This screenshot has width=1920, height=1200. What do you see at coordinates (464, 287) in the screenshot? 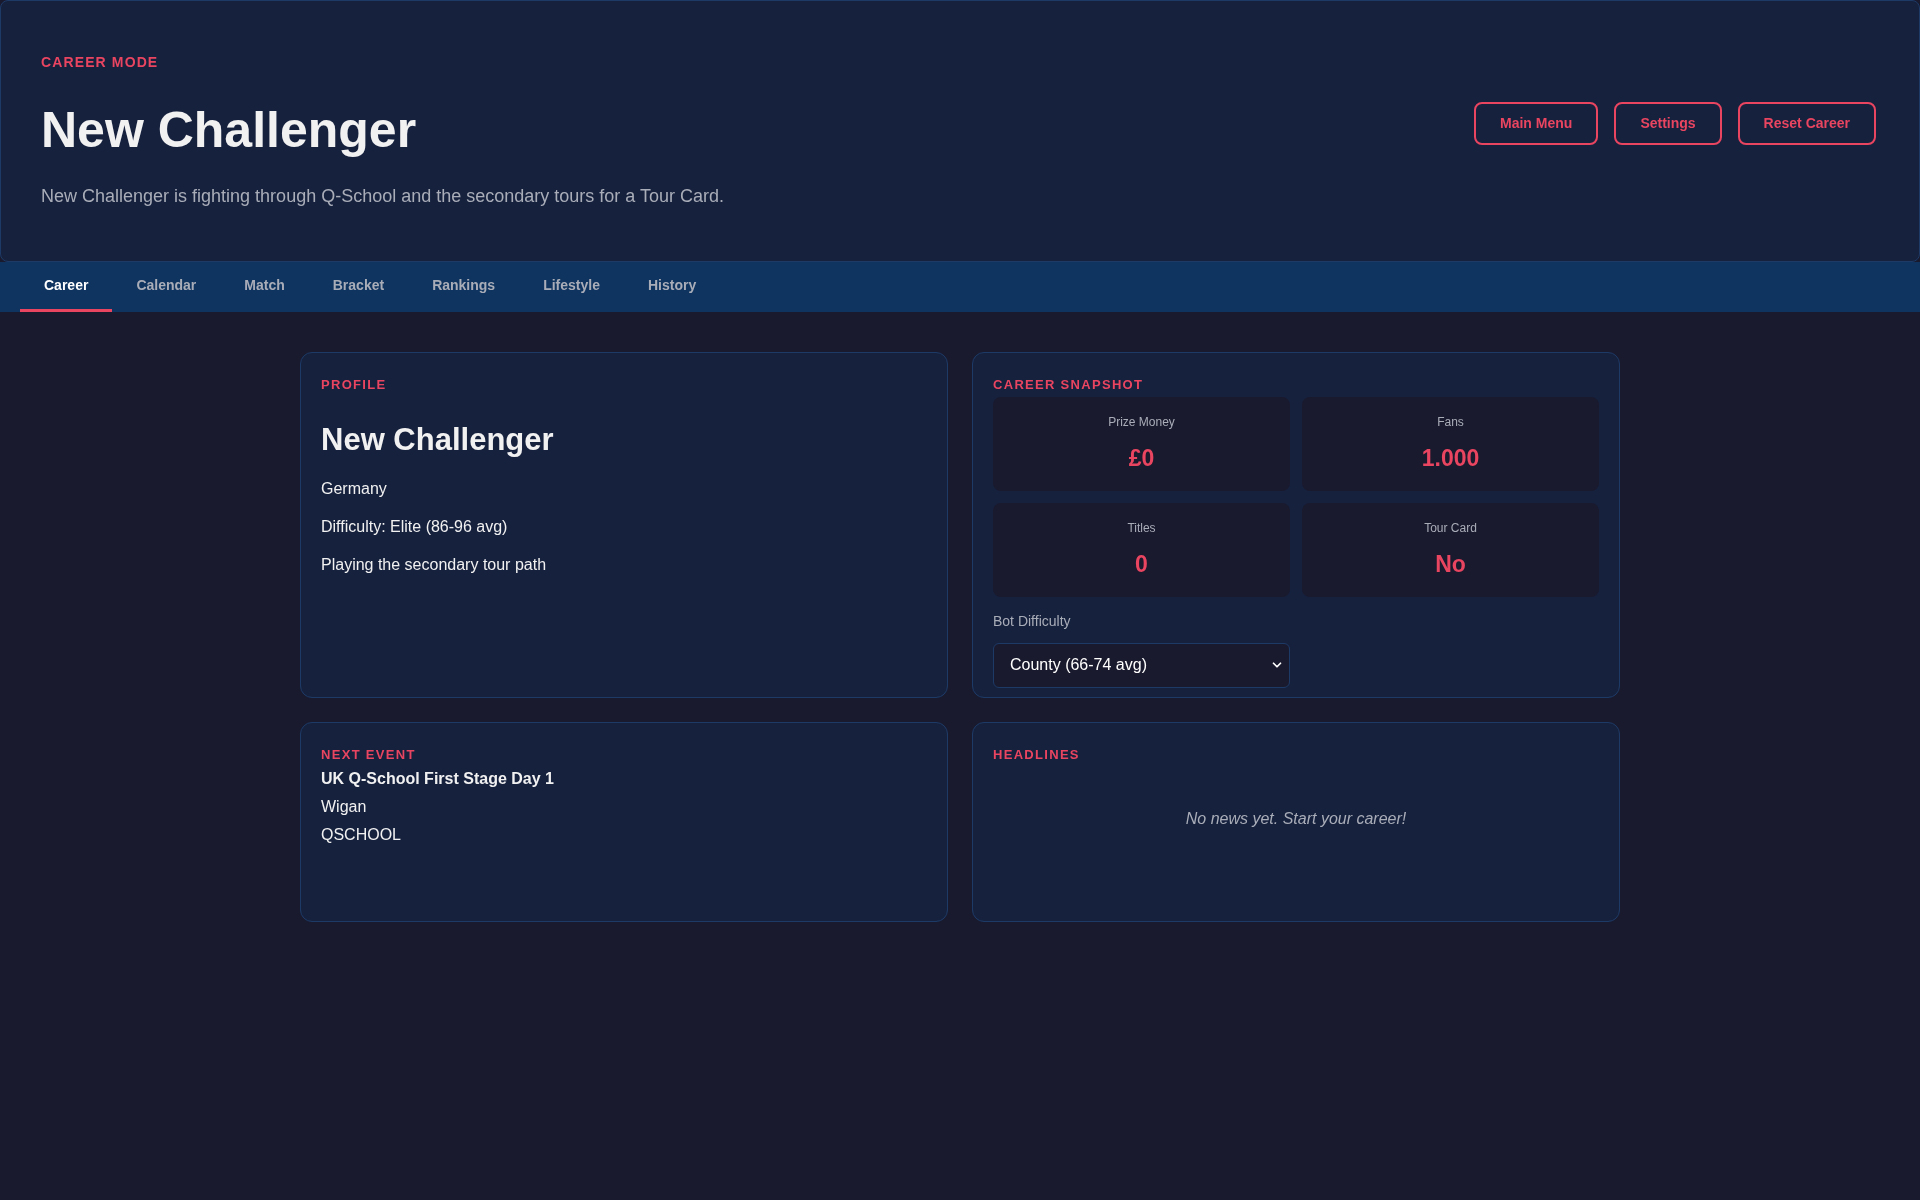
I see `nav-tab: Rankings` at bounding box center [464, 287].